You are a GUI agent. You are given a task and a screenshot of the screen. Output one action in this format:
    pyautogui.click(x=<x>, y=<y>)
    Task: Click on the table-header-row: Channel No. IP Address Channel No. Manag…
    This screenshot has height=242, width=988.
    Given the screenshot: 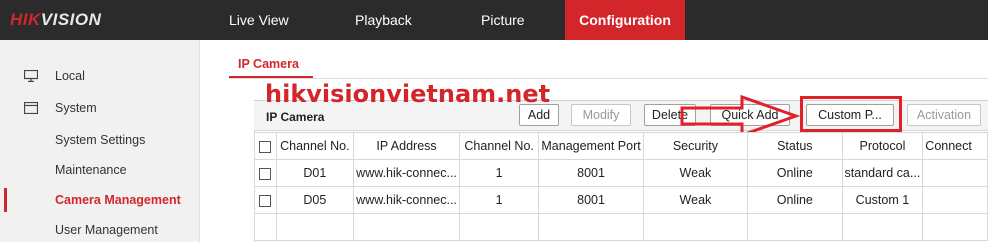 What is the action you would take?
    pyautogui.click(x=621, y=146)
    